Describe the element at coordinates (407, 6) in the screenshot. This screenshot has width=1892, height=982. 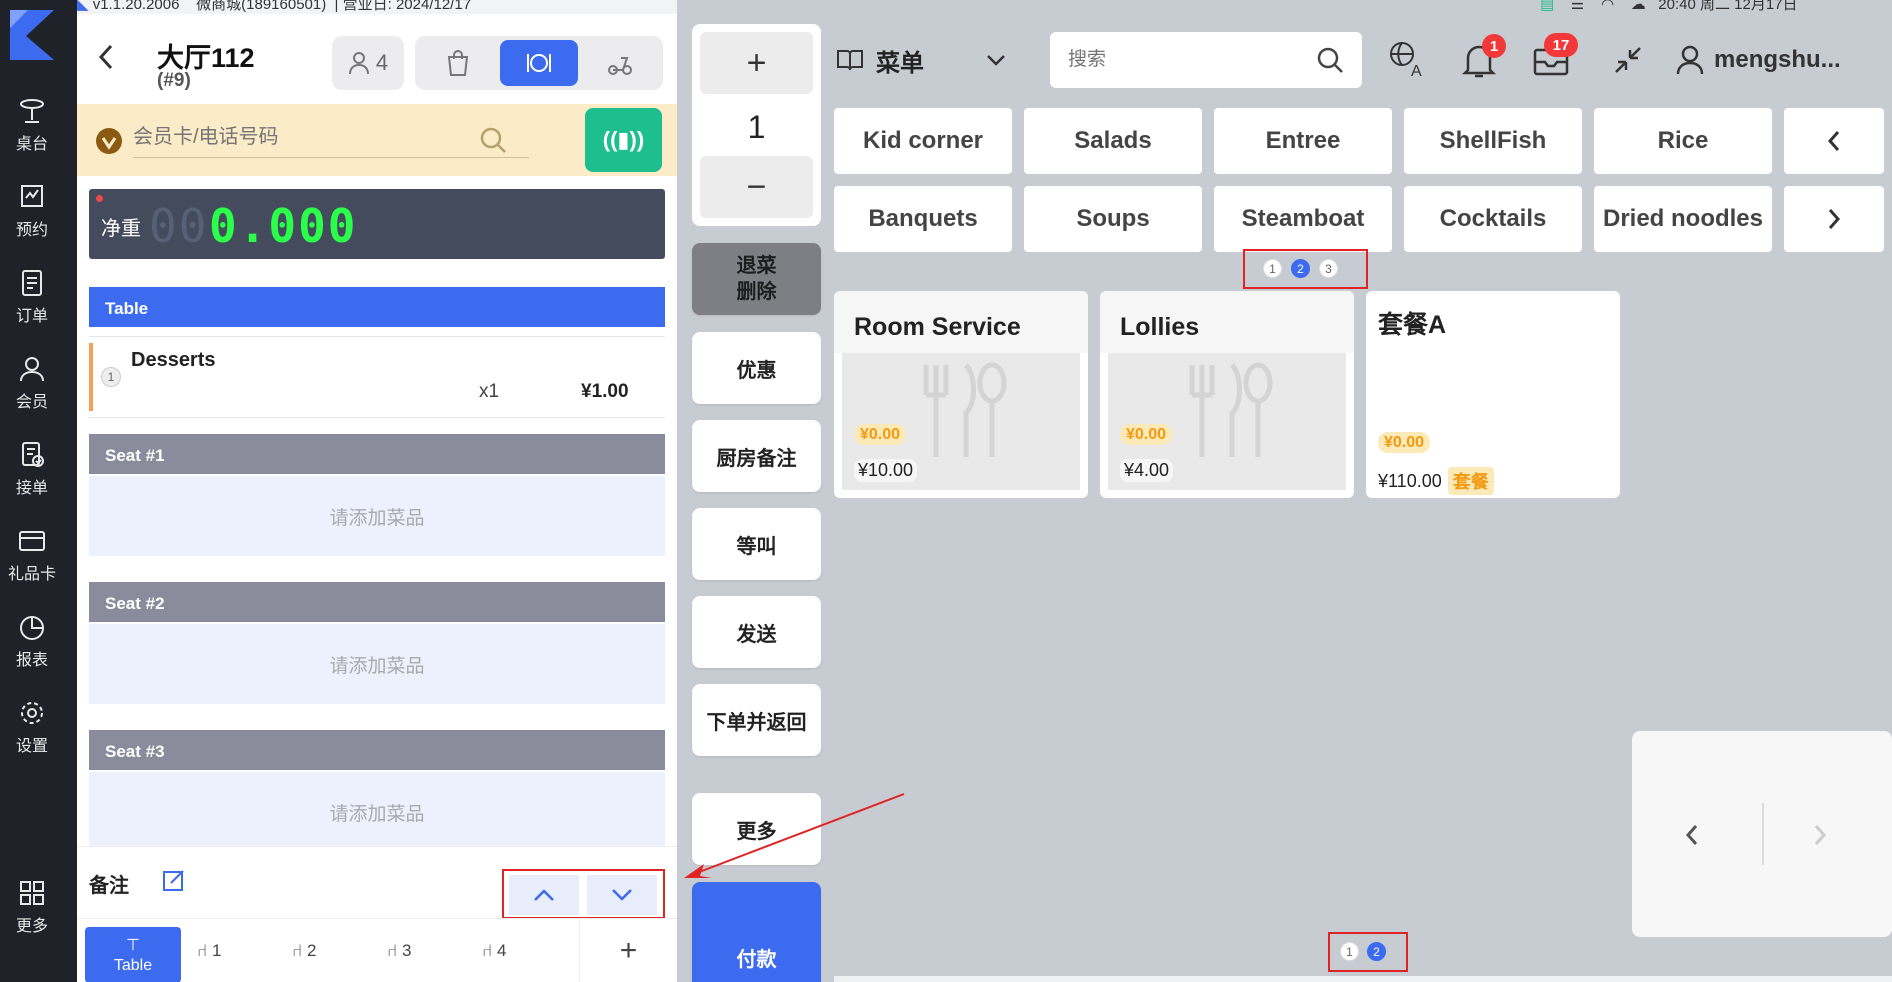
I see `business-date: 营业日: 2024/12/17` at that location.